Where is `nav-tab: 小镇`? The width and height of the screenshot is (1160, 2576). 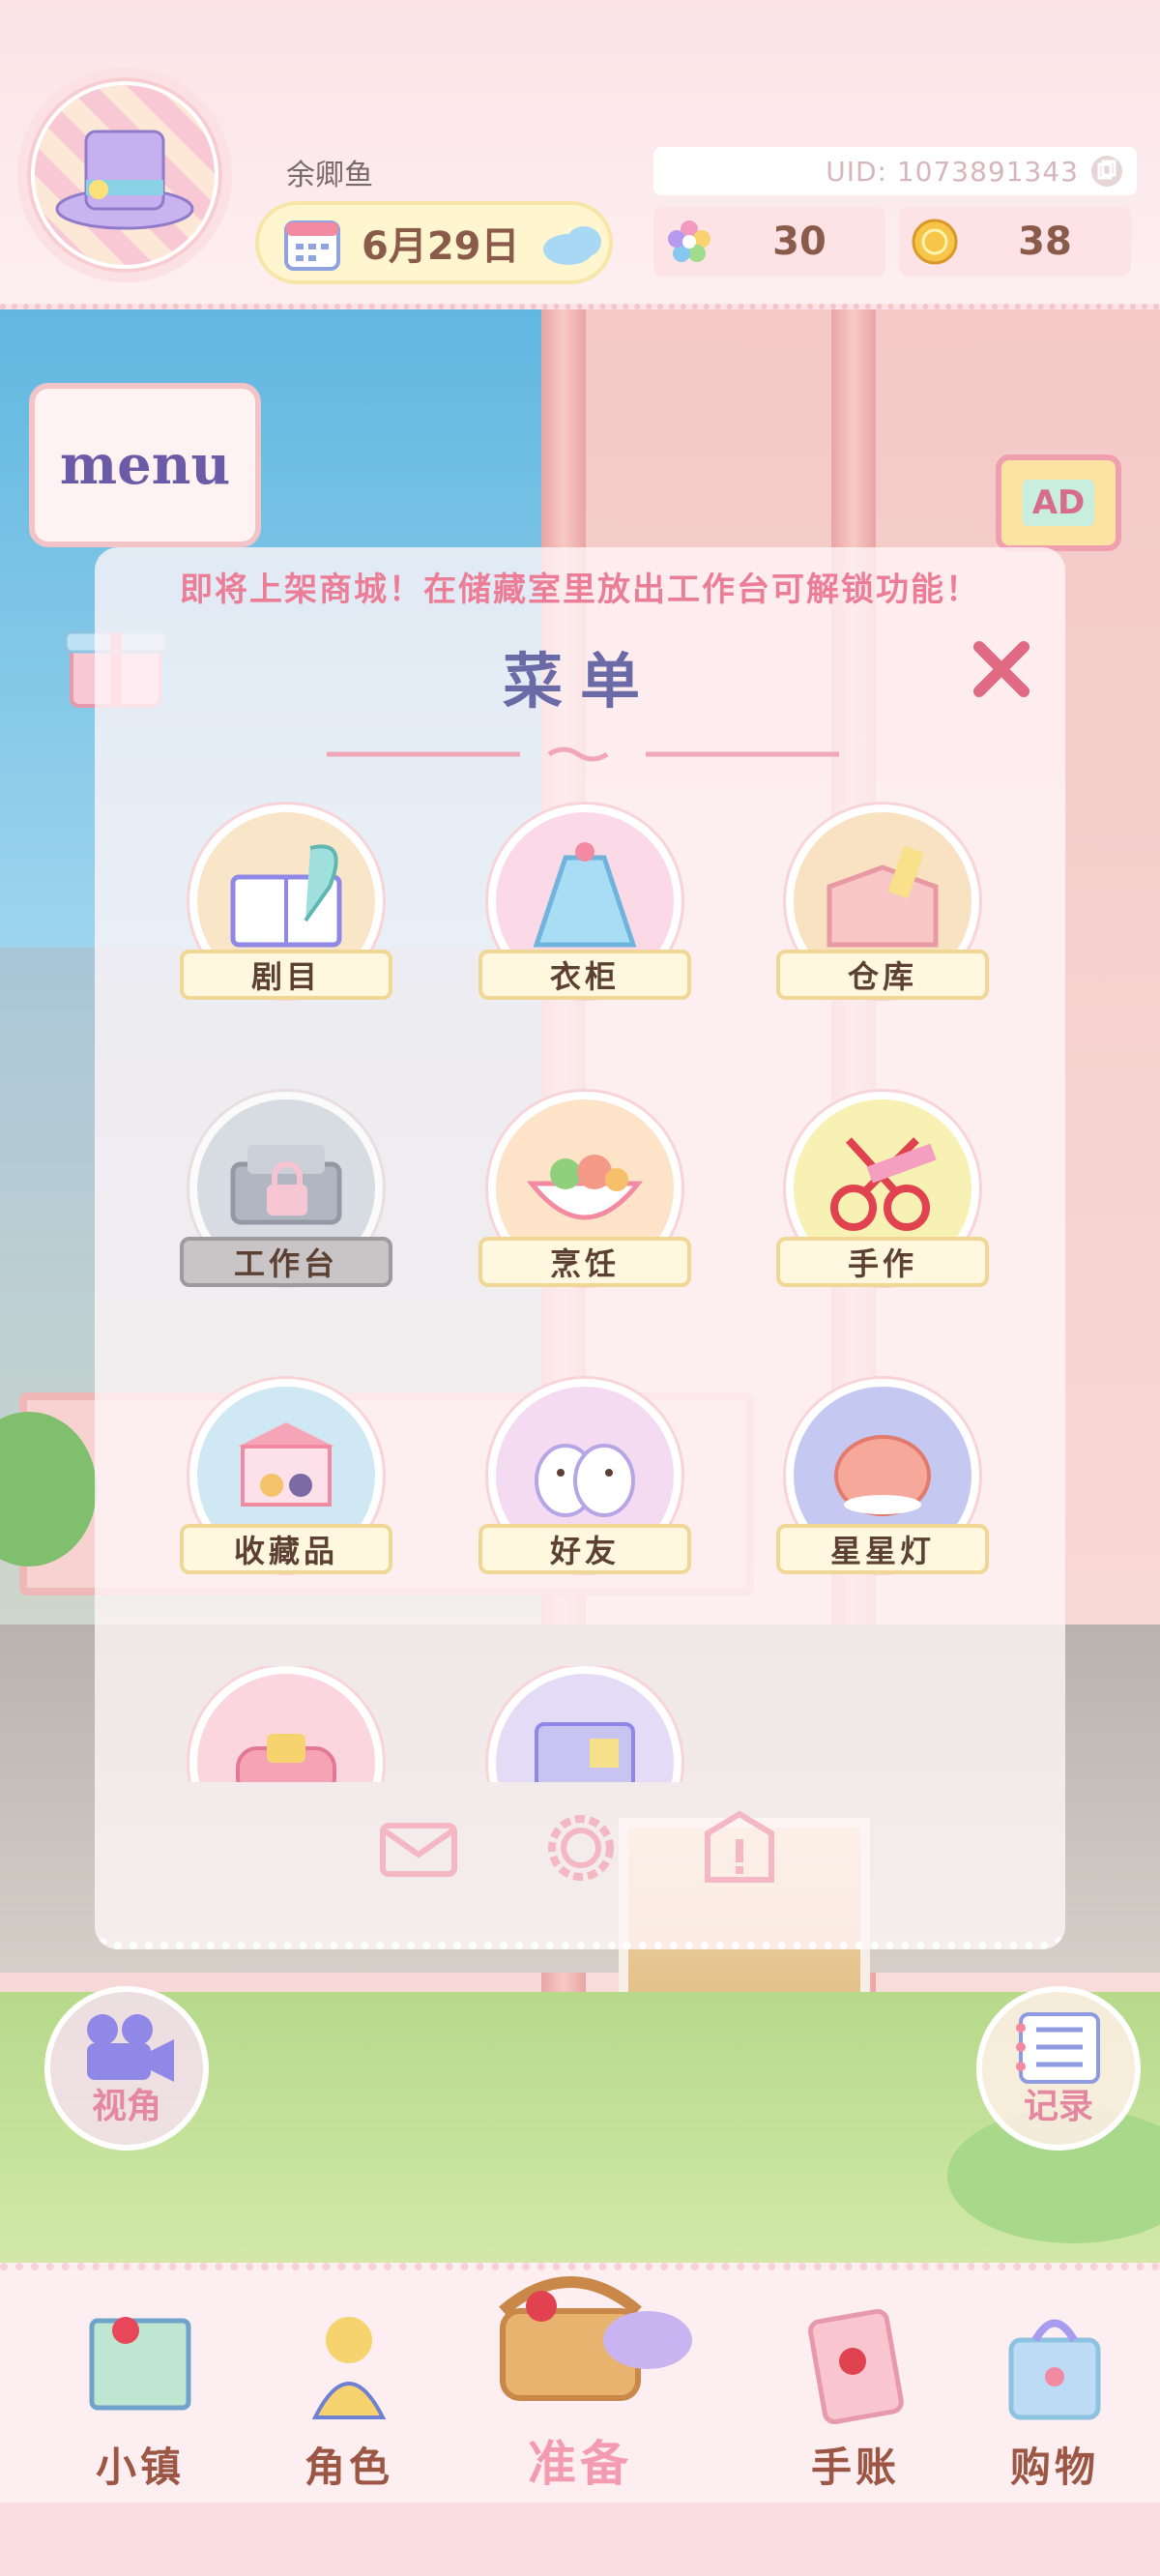 nav-tab: 小镇 is located at coordinates (141, 2398).